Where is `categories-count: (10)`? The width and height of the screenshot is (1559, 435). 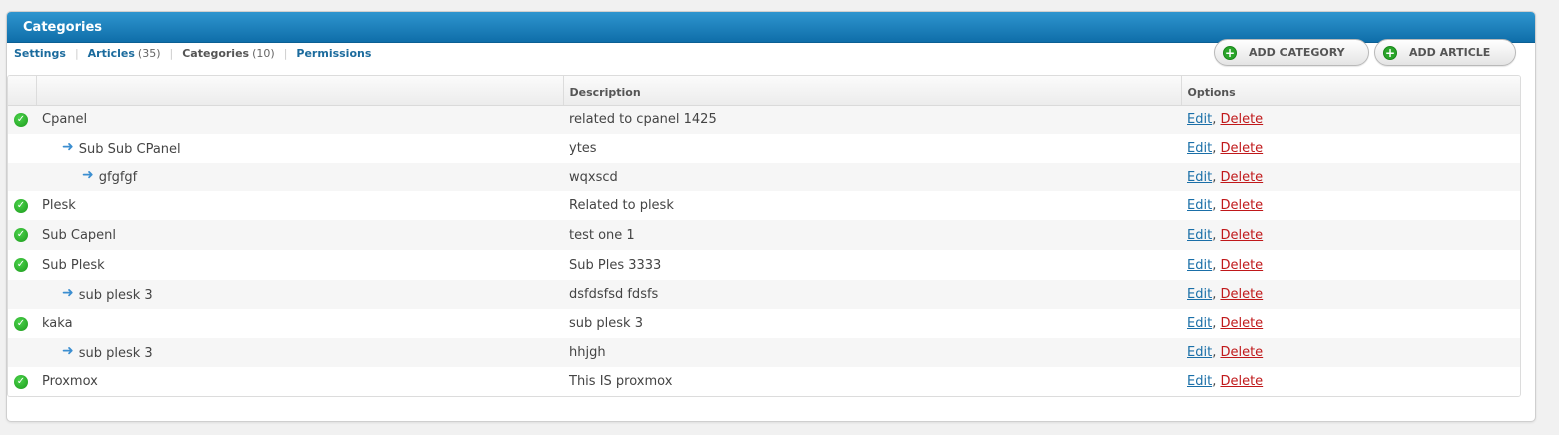 categories-count: (10) is located at coordinates (263, 53).